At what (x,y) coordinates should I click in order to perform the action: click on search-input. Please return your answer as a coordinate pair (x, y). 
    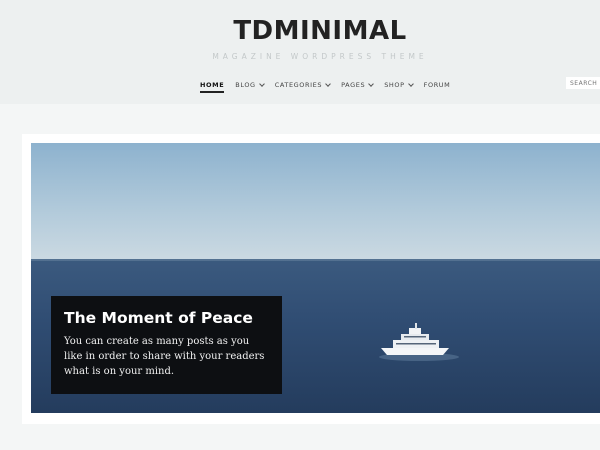
    Looking at the image, I should click on (583, 83).